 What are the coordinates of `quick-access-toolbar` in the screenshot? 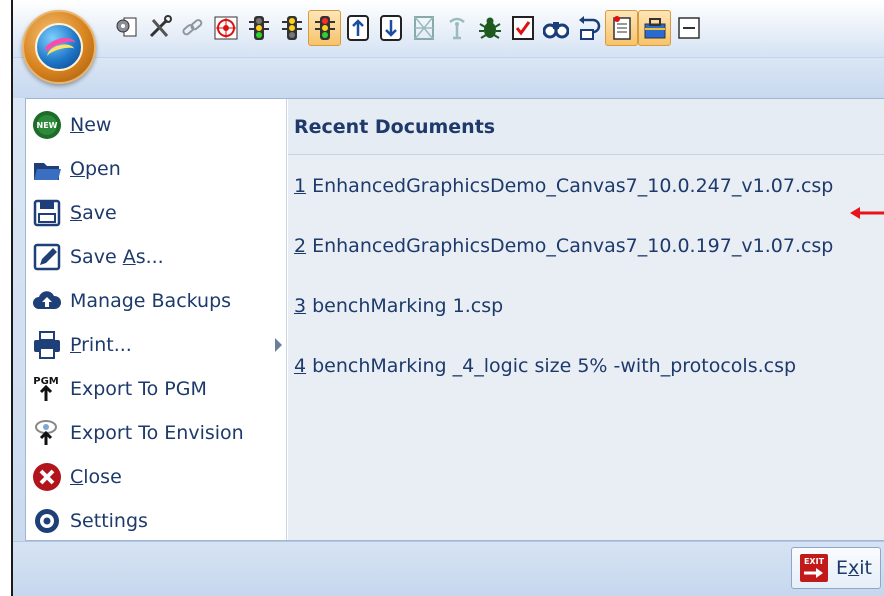 It's located at (407, 28).